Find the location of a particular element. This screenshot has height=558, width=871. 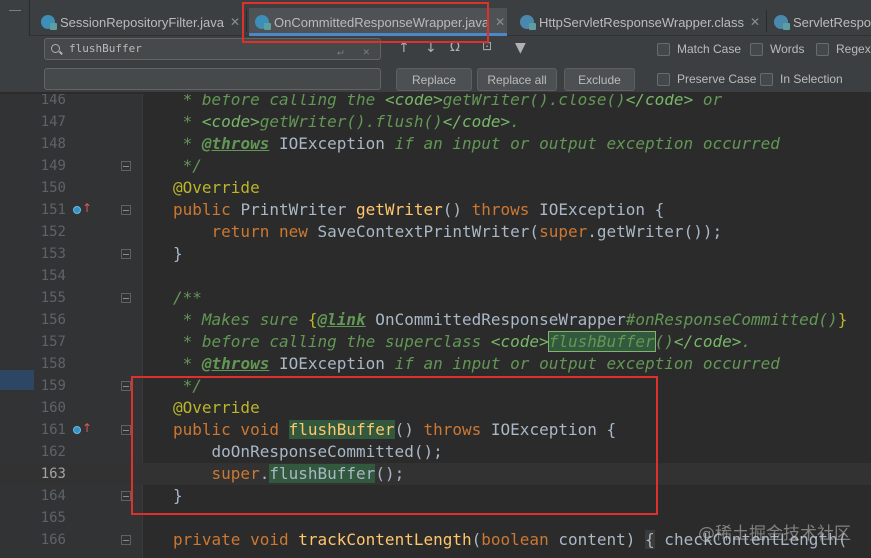

exclude-button: Exclude is located at coordinates (599, 79).